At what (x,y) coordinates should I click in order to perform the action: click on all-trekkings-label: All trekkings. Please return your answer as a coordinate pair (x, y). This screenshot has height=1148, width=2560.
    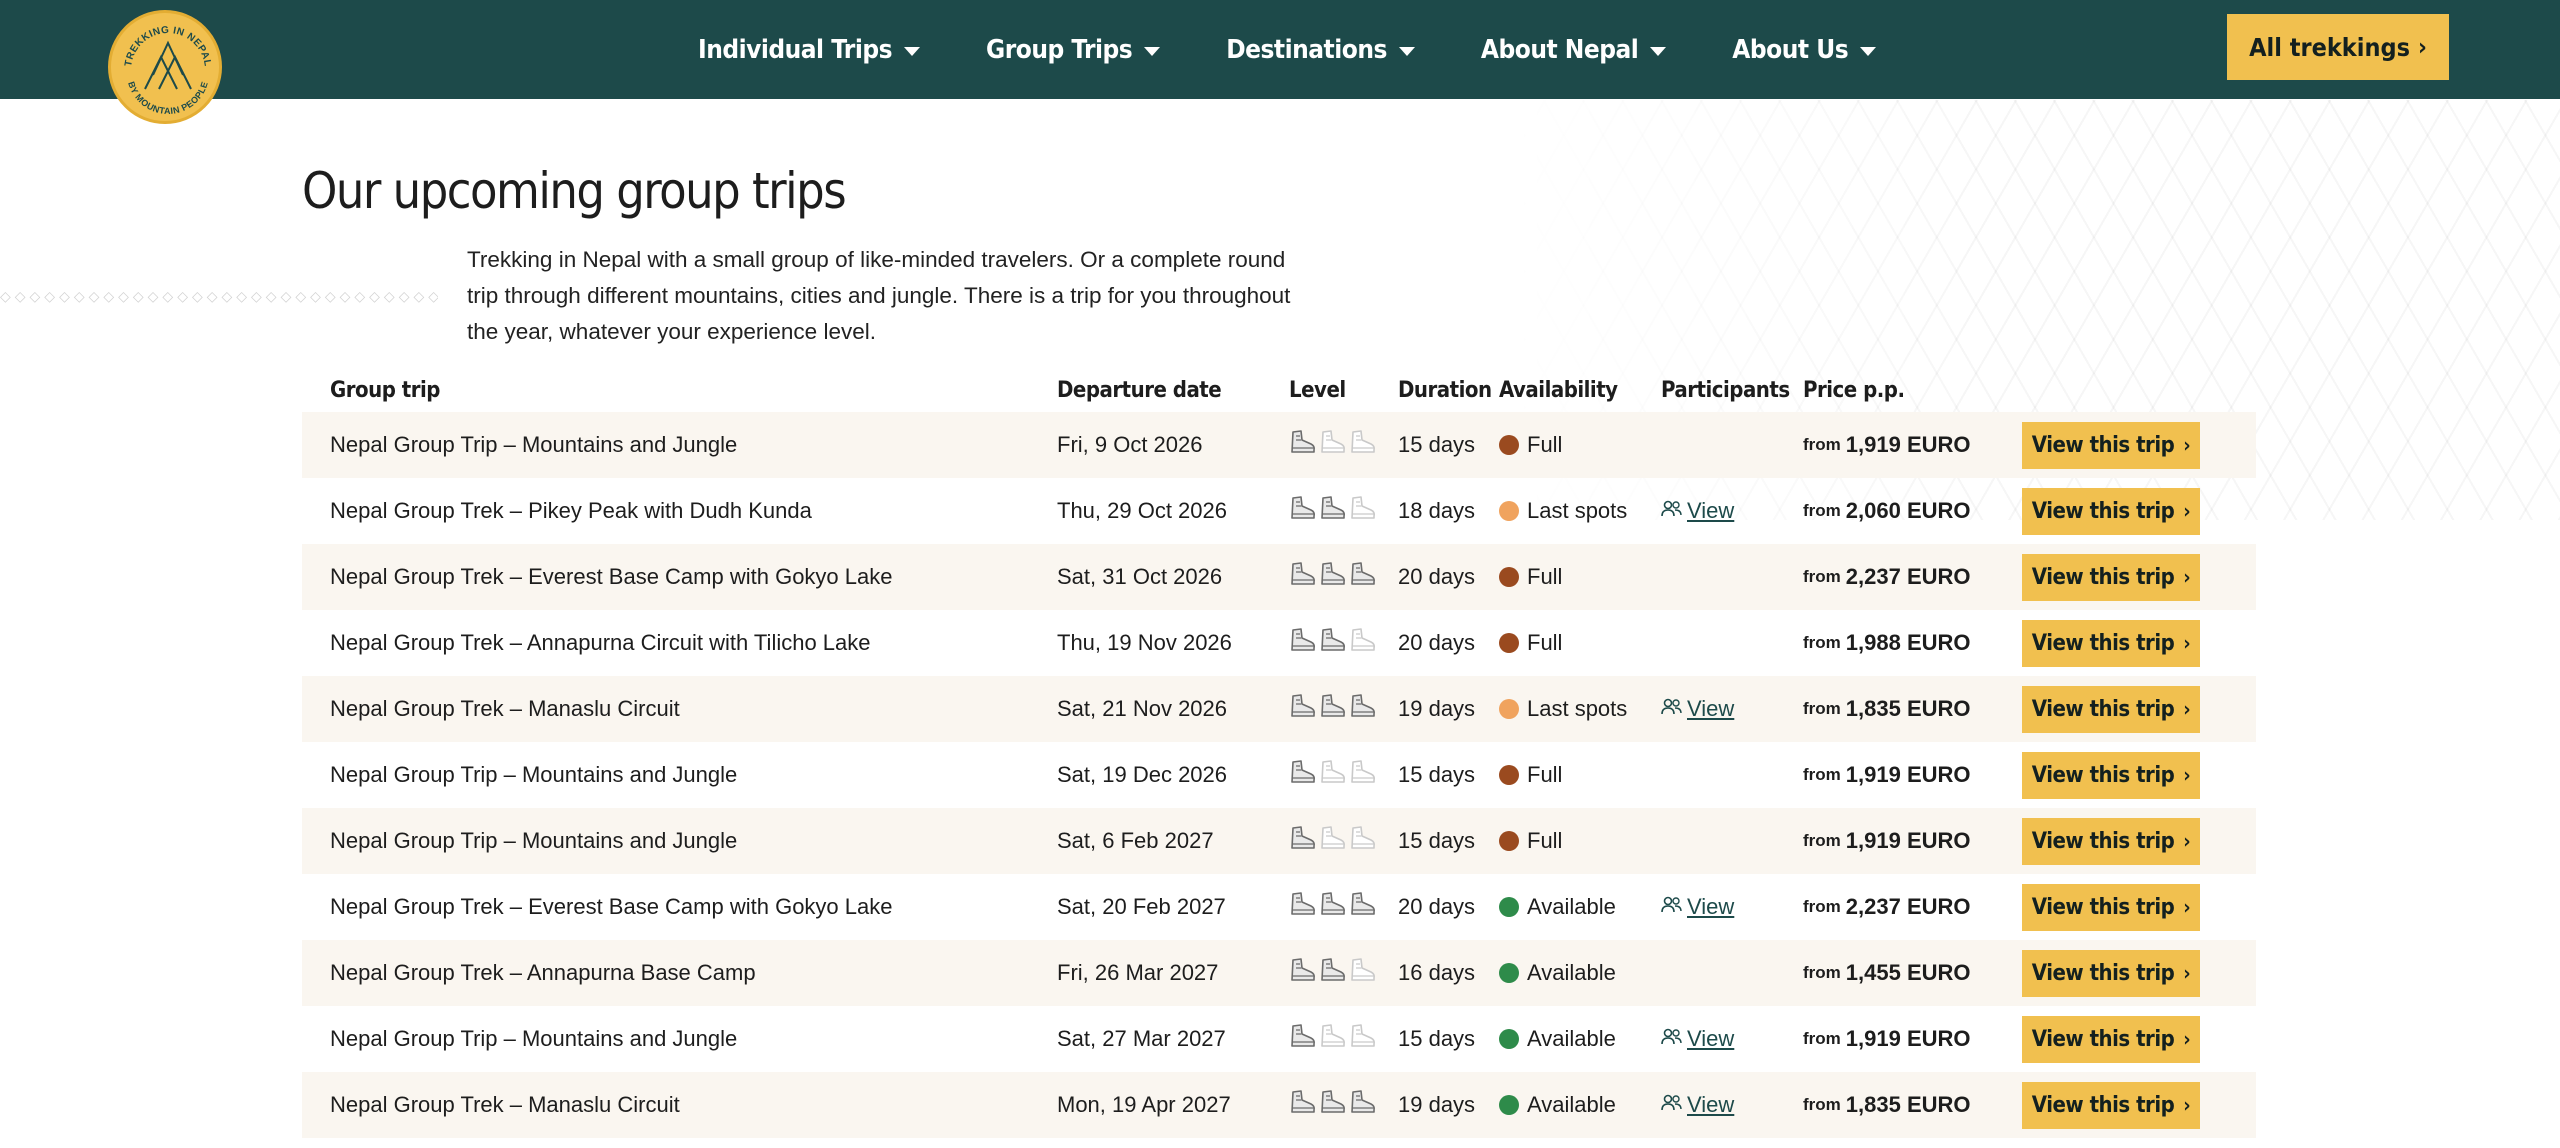
    Looking at the image, I should click on (2329, 47).